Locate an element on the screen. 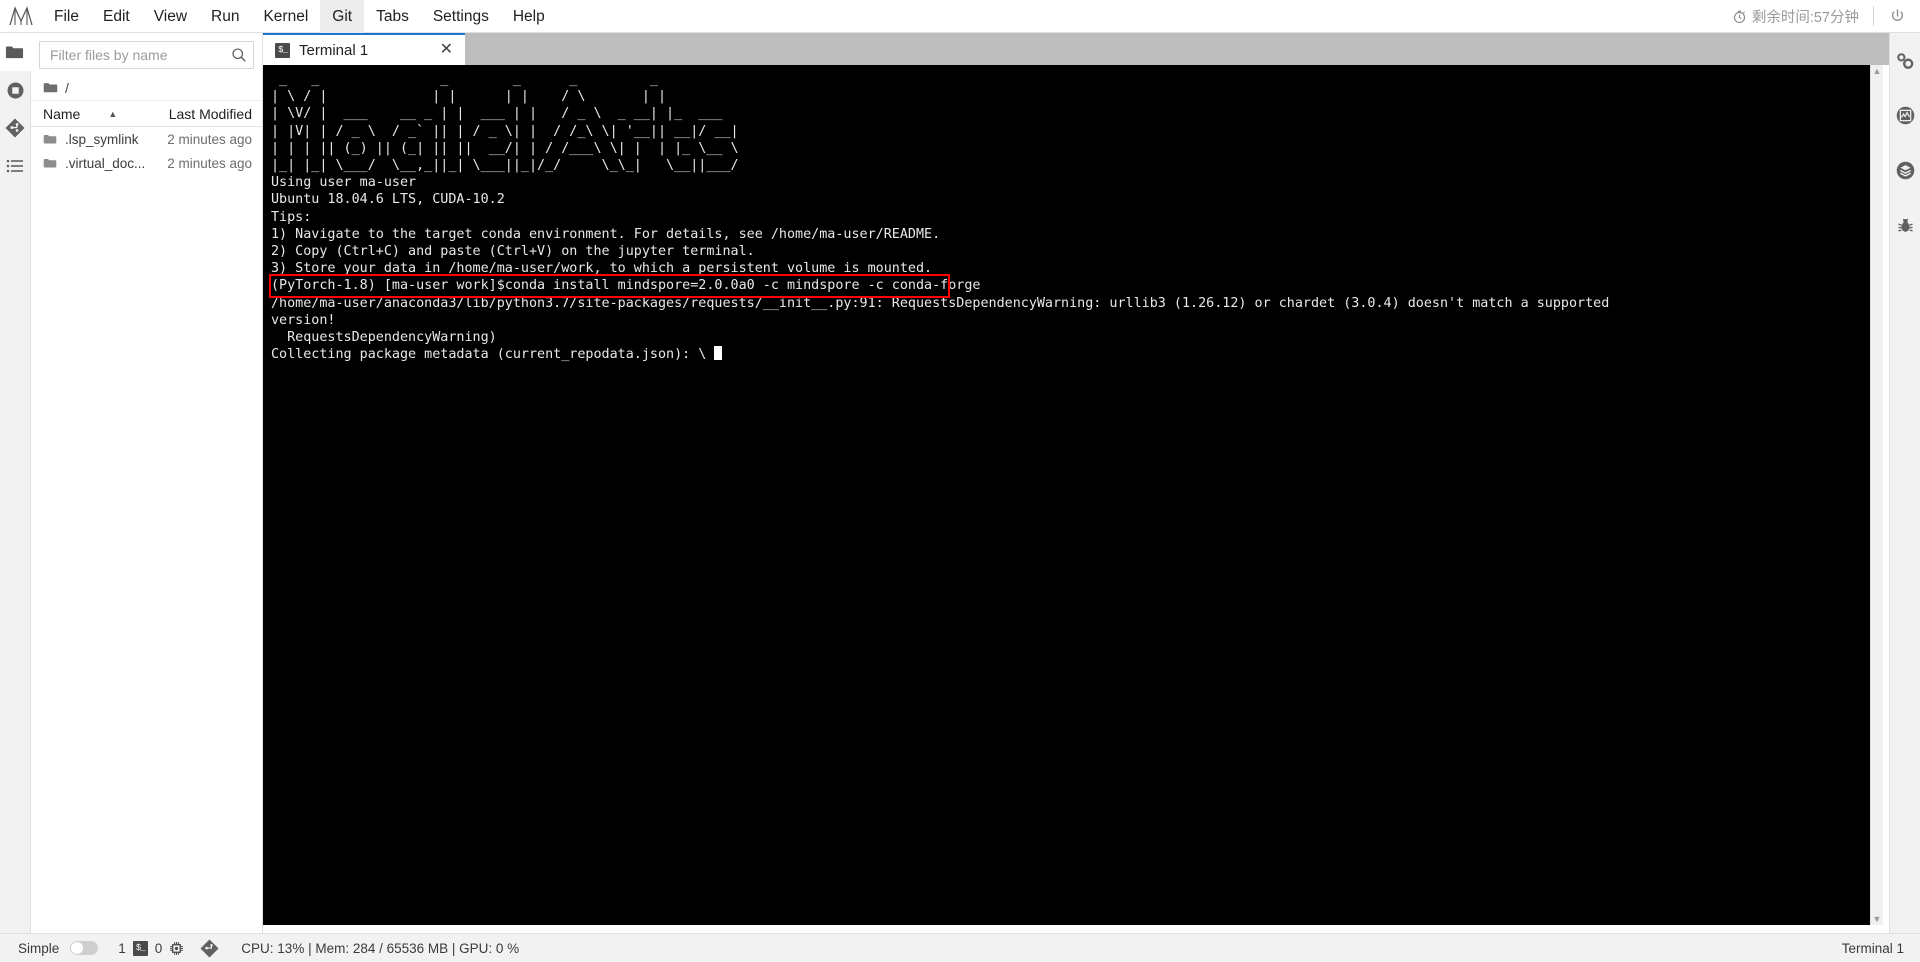 This screenshot has width=1920, height=962. breadcrumb: / is located at coordinates (146, 88).